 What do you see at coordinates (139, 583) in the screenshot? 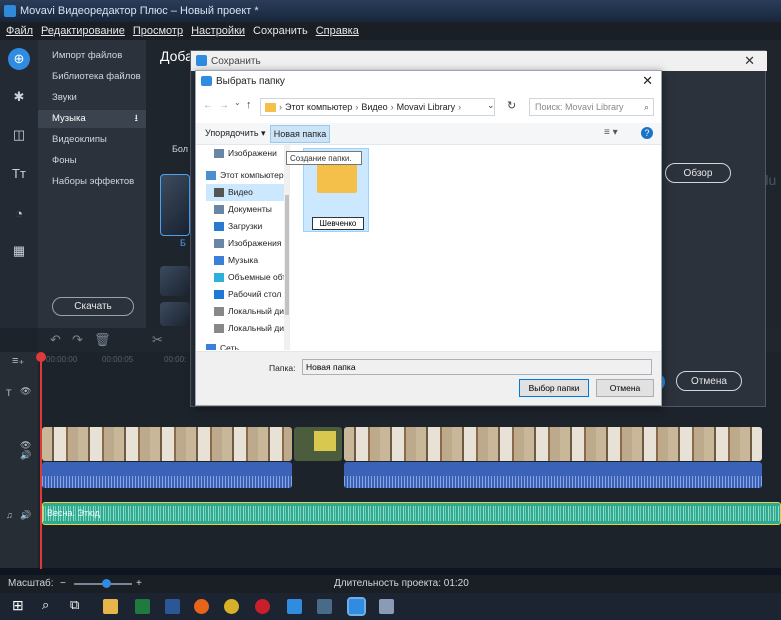
I see `zoom-in-icon: +` at bounding box center [139, 583].